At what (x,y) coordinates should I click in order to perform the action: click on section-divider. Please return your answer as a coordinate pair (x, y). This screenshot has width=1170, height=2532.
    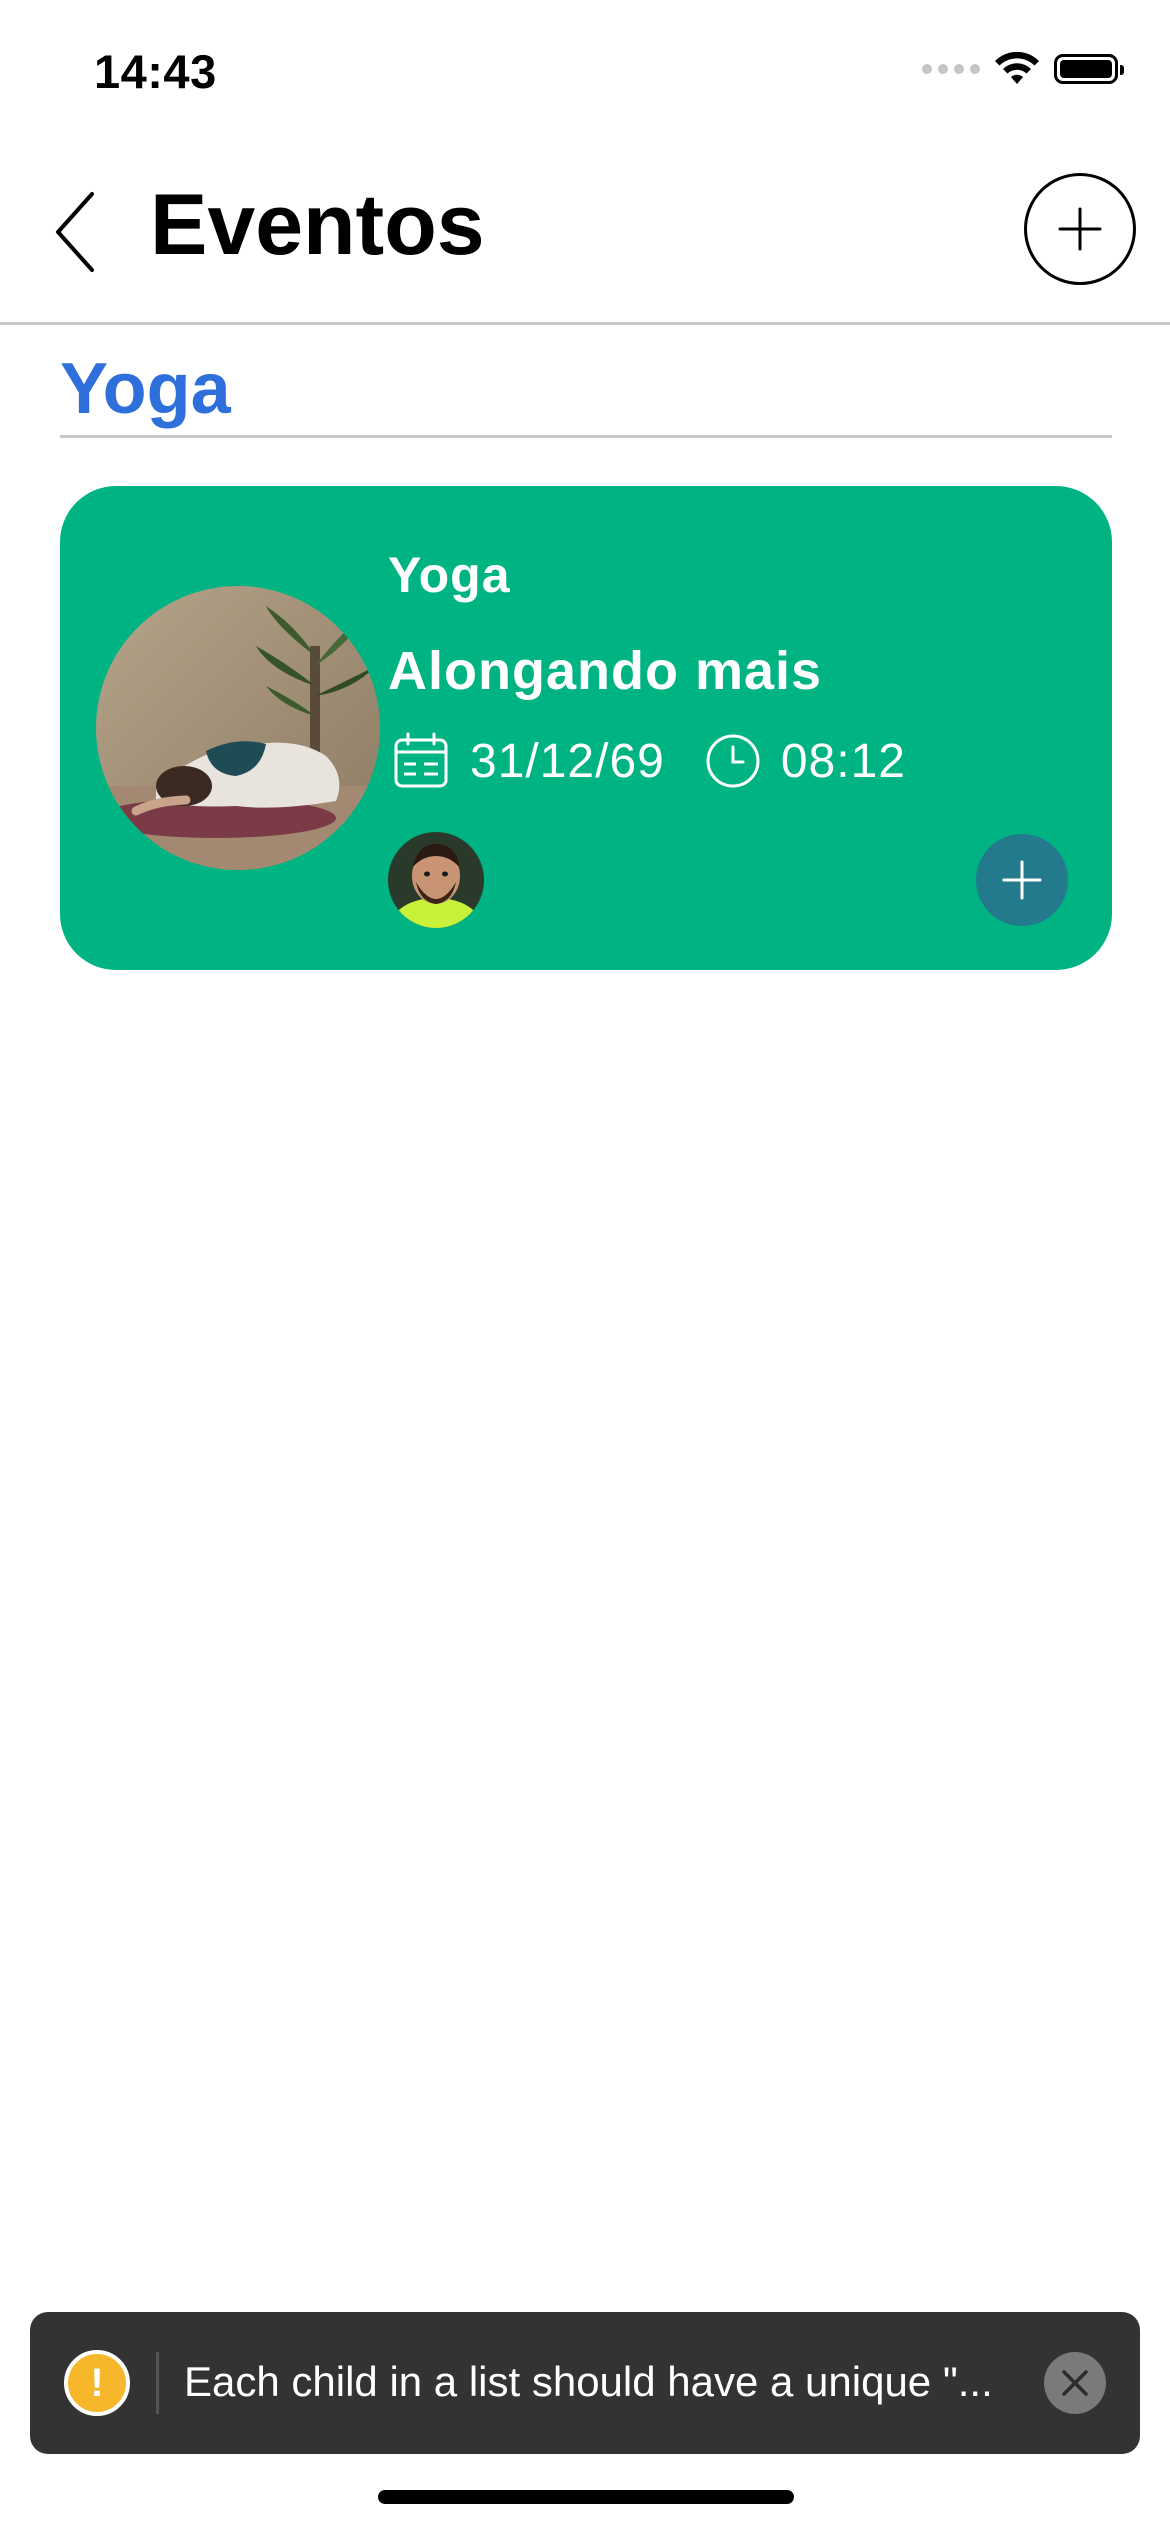
    Looking at the image, I should click on (586, 436).